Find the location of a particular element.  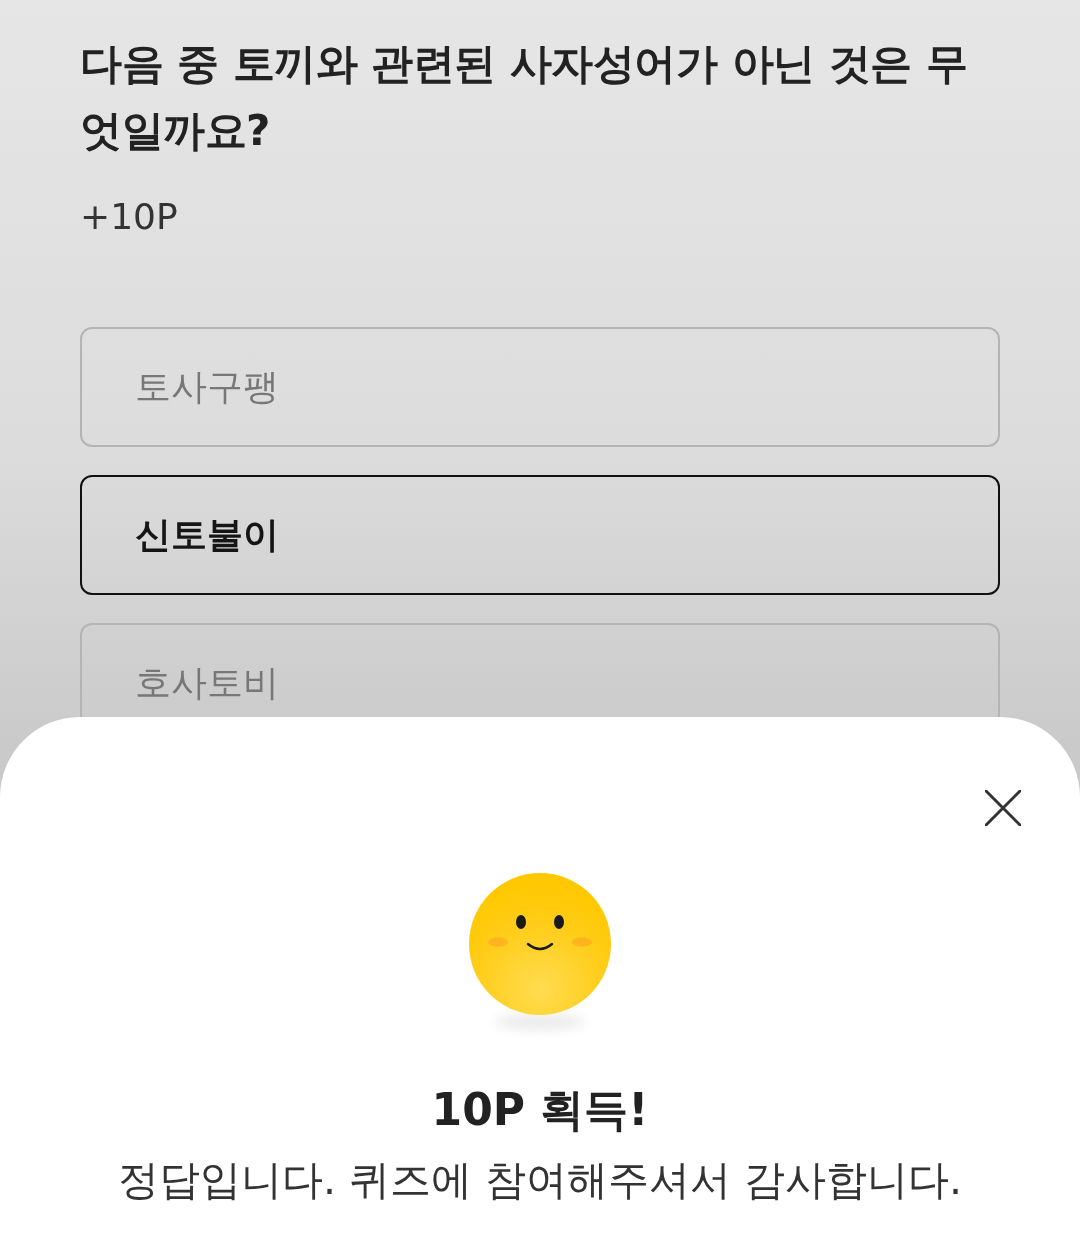

points-label: +10P is located at coordinates (129, 217).